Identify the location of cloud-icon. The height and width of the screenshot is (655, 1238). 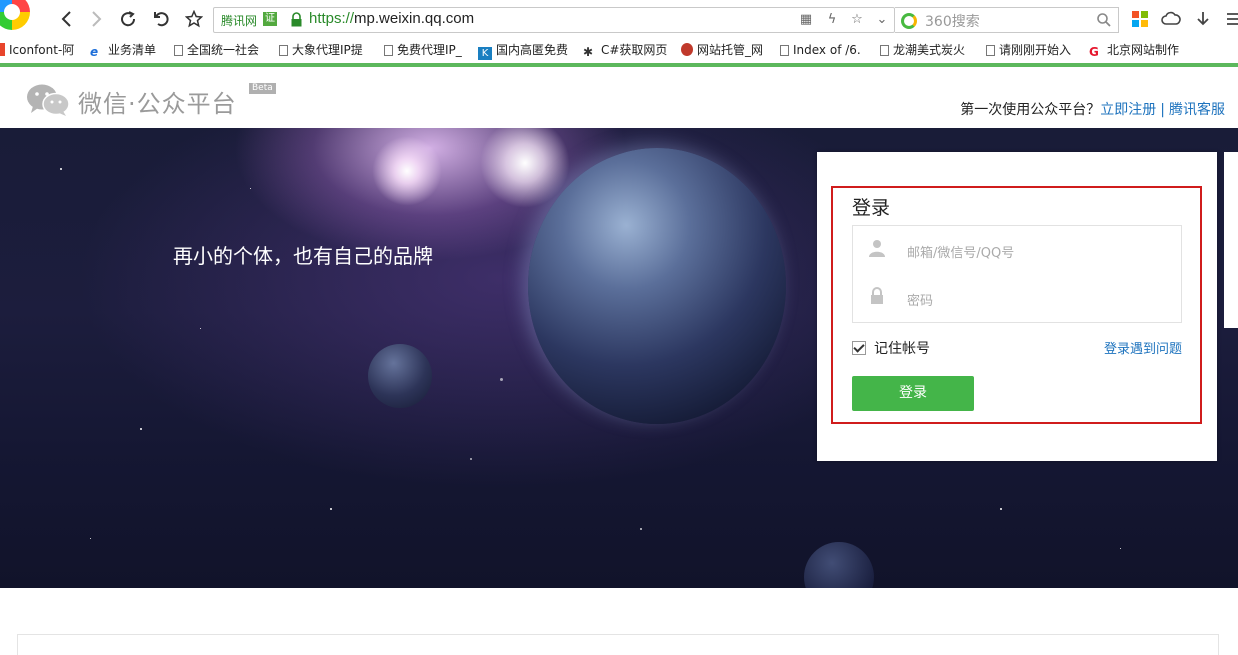
(1171, 19).